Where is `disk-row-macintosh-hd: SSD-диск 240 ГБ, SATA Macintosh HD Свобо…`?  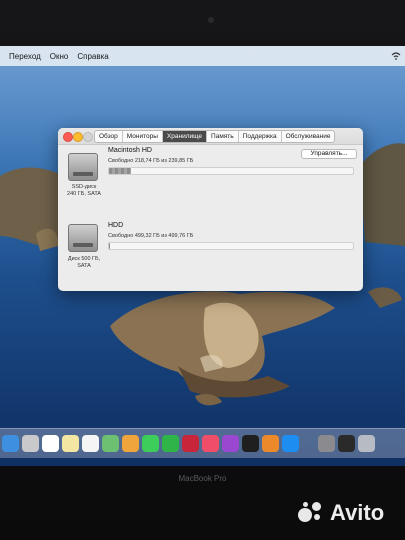
disk-row-macintosh-hd: SSD-диск 240 ГБ, SATA Macintosh HD Свобо… is located at coordinates (210, 179).